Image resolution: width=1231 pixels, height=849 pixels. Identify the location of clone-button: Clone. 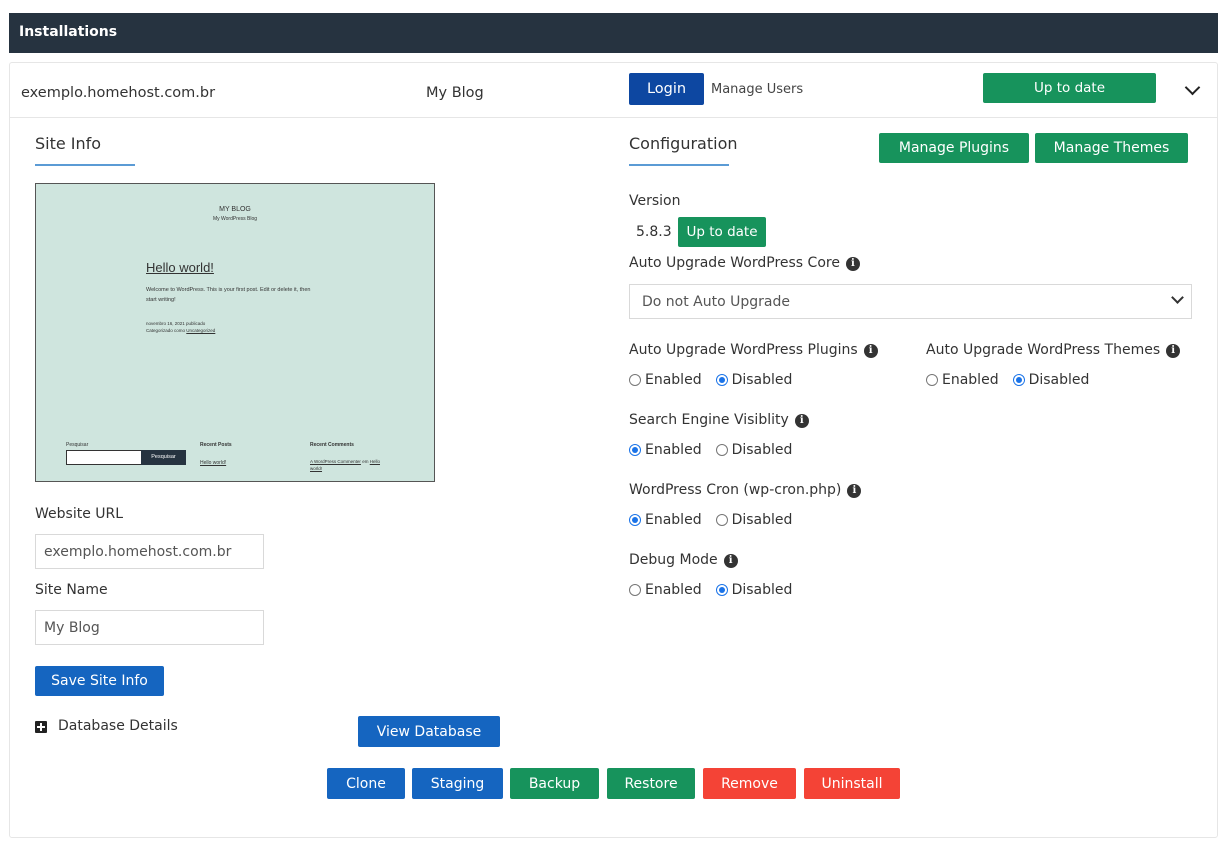
(366, 783).